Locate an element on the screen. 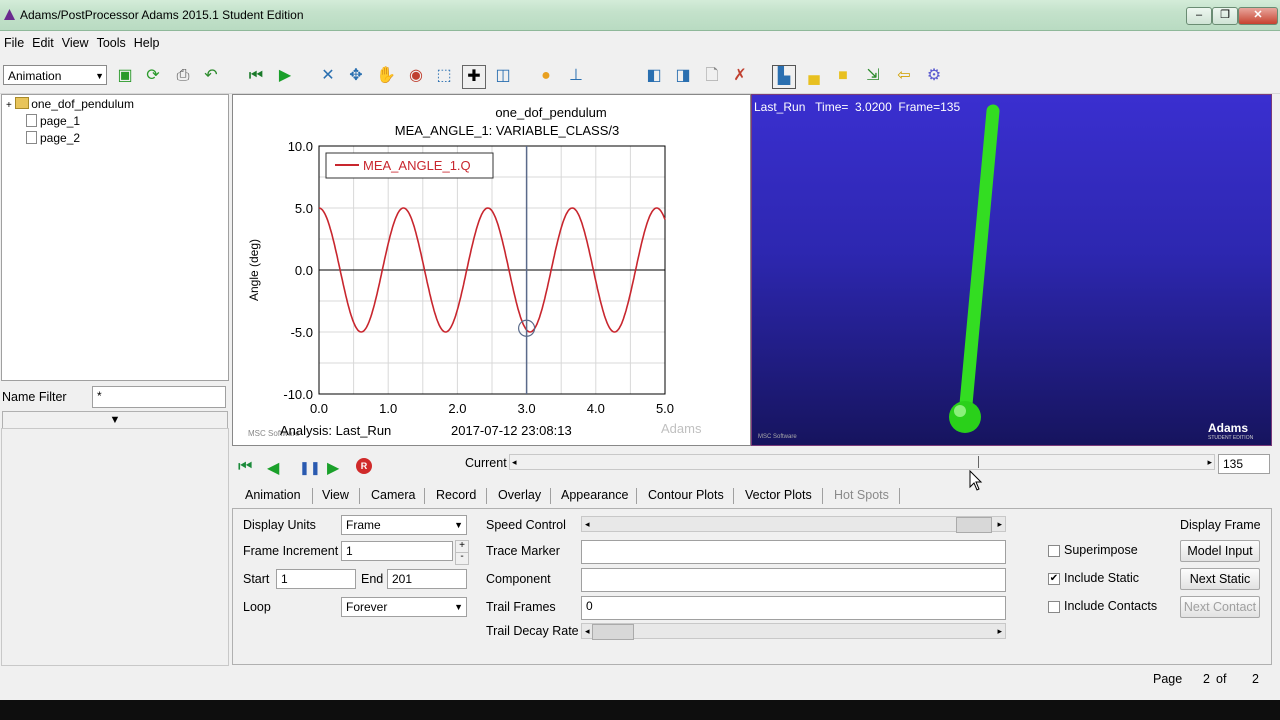  tab-view: View is located at coordinates (335, 495).